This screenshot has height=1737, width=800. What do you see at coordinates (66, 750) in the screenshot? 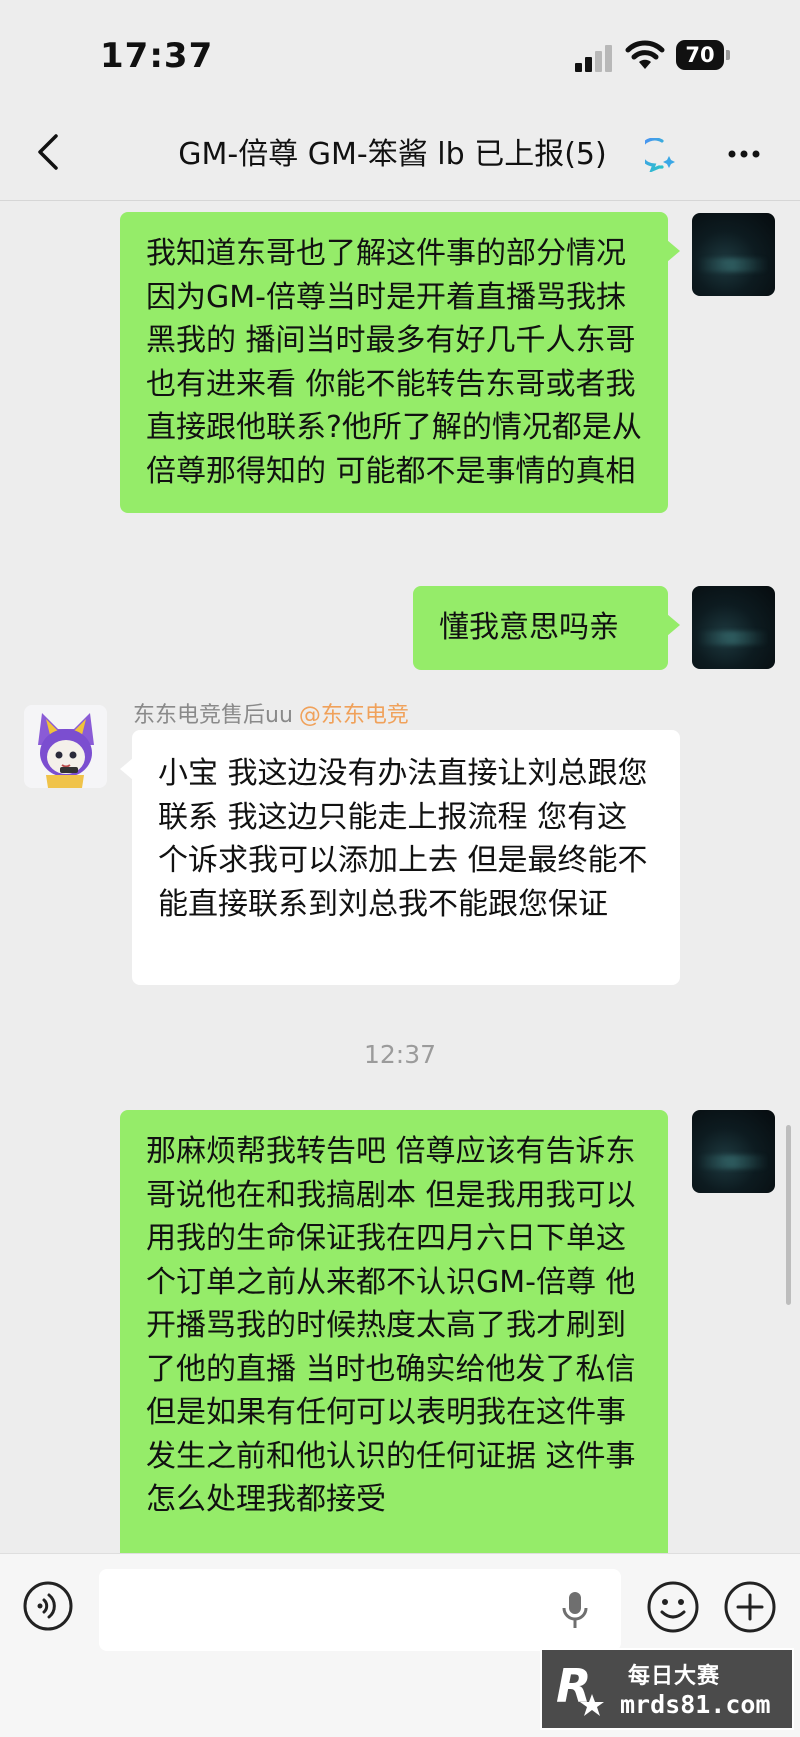
I see `cat-avatar-image` at bounding box center [66, 750].